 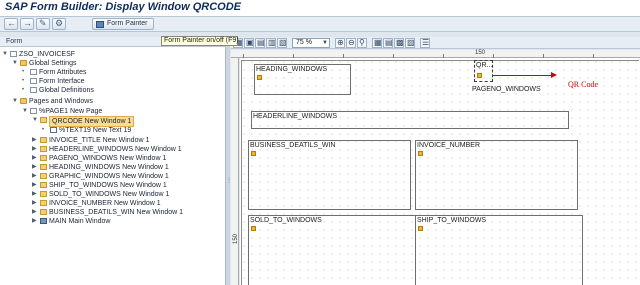 I want to click on tree-header-label: Form, so click(x=14, y=41).